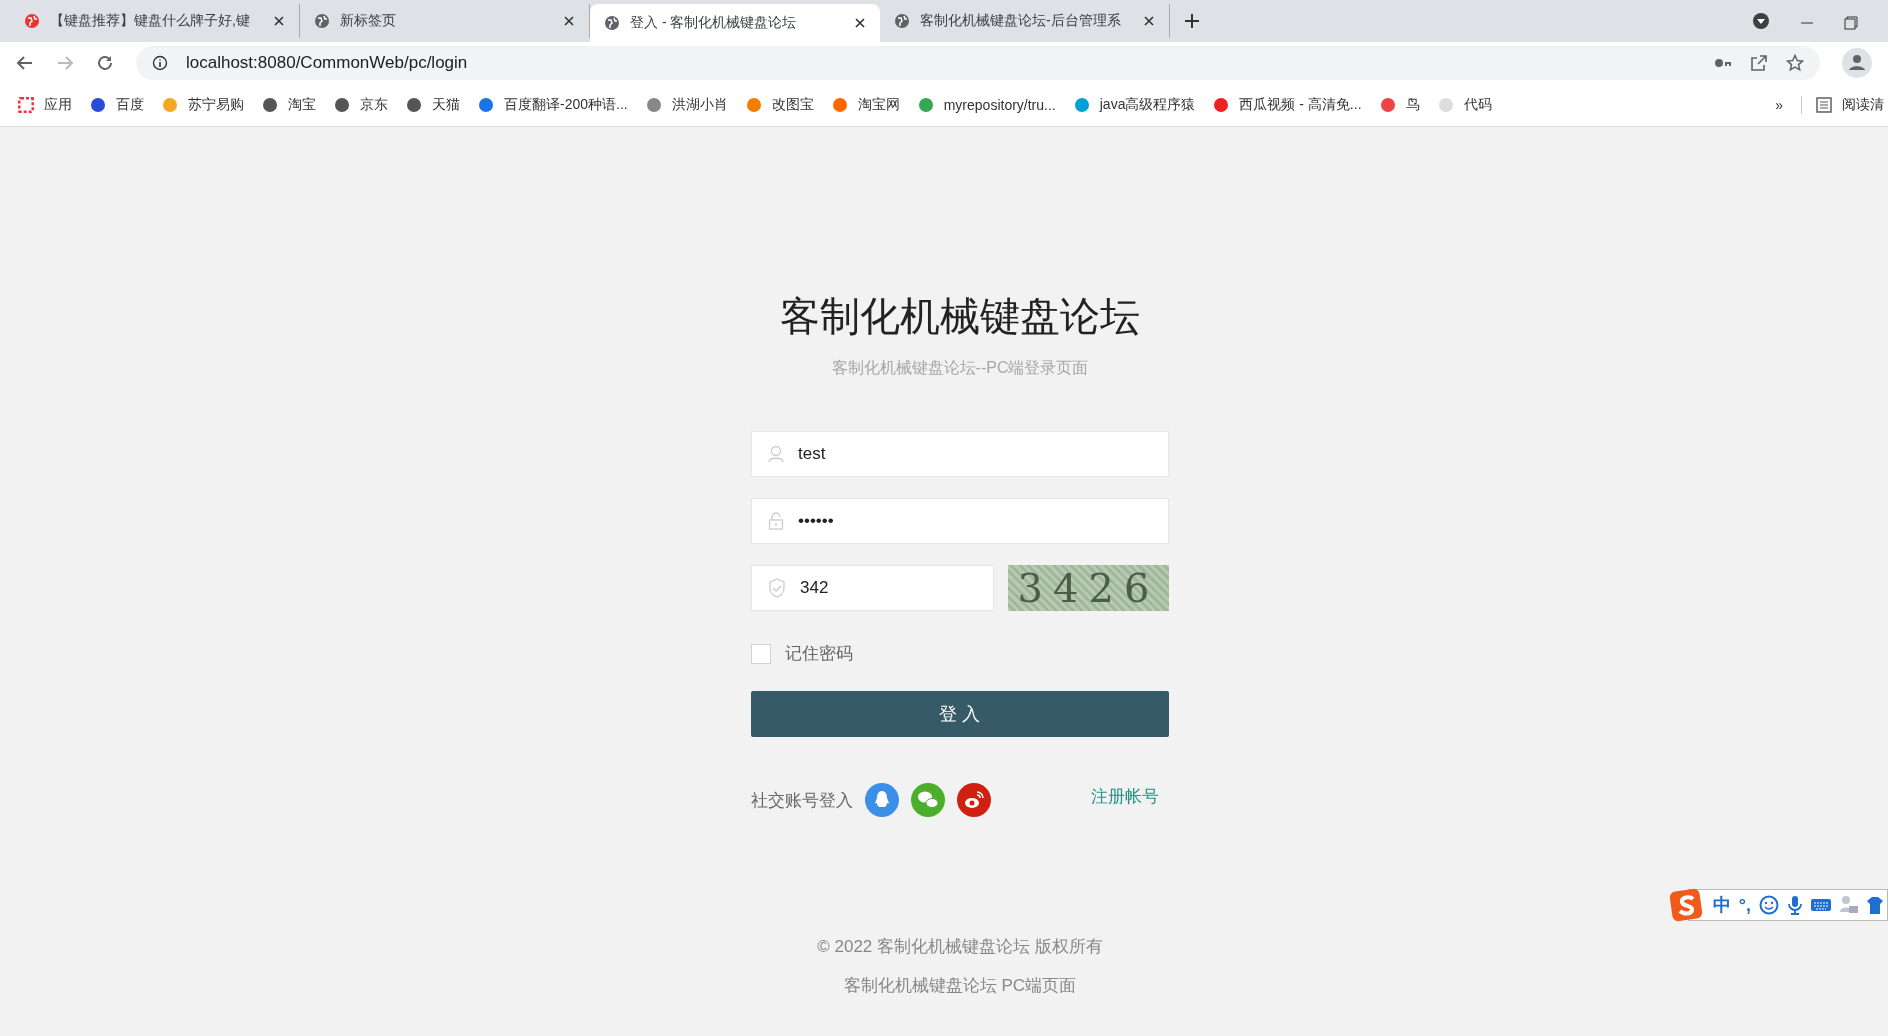 This screenshot has height=1036, width=1888. What do you see at coordinates (445, 21) in the screenshot?
I see `browser-tab: 新标签页` at bounding box center [445, 21].